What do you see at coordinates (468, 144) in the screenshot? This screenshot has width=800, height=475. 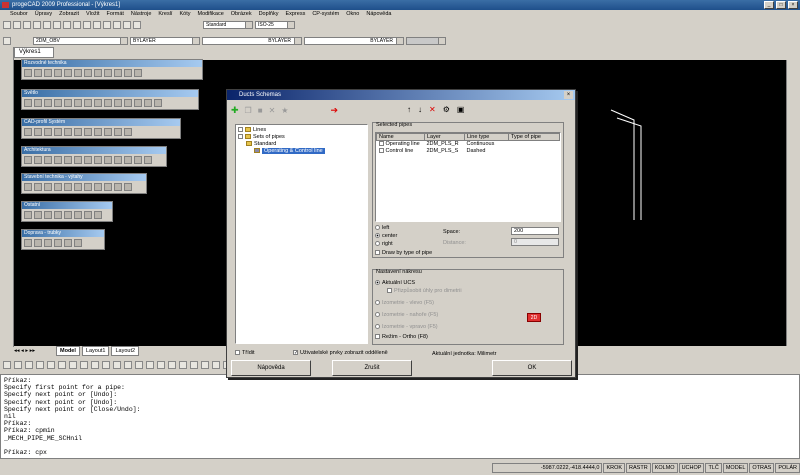 I see `table-row: Operating line 2DM_PLS_R Continuous` at bounding box center [468, 144].